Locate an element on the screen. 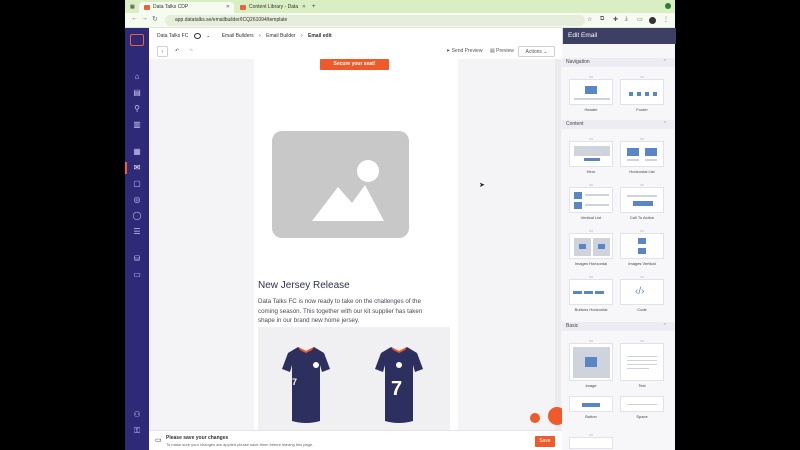 The image size is (800, 450). monitor-icon: ▭ is located at coordinates (158, 440).